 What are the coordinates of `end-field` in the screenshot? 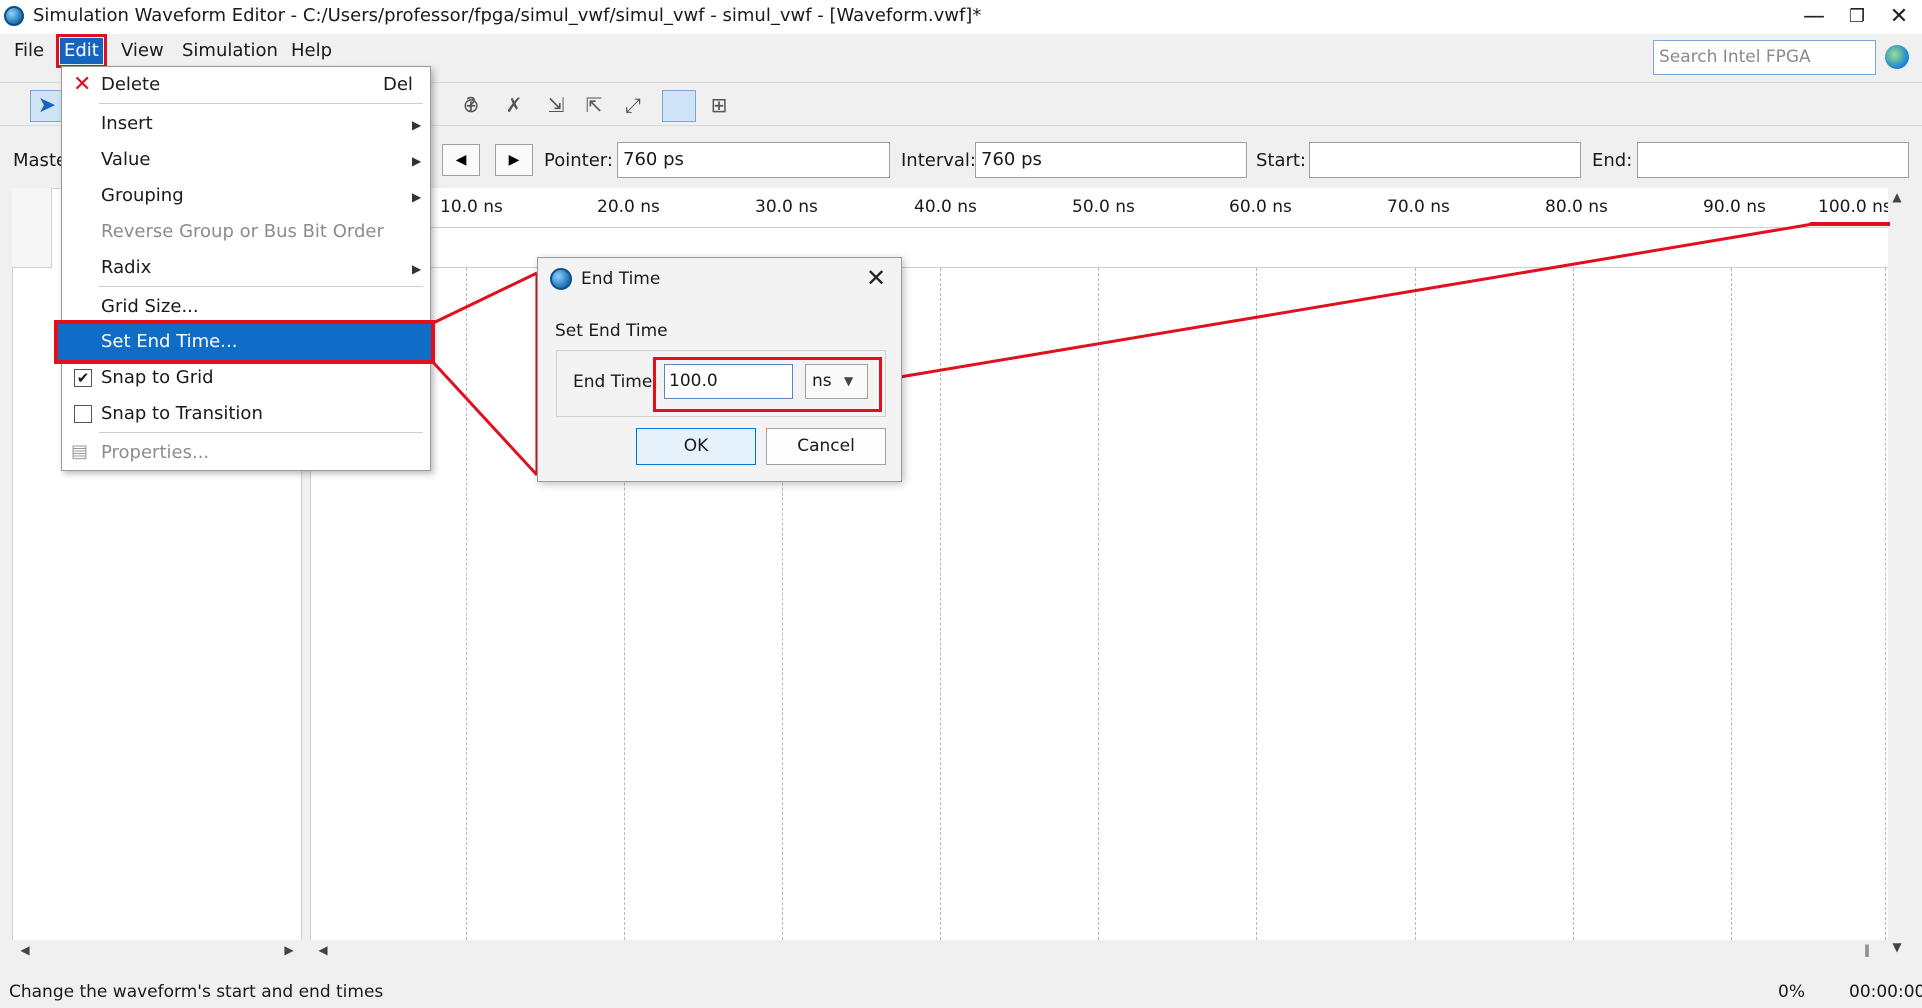 It's located at (1773, 160).